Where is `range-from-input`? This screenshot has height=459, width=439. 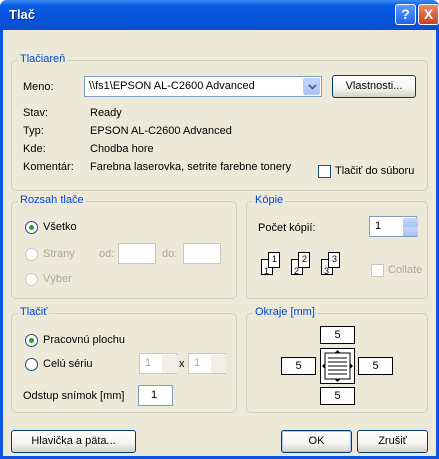
range-from-input is located at coordinates (137, 253).